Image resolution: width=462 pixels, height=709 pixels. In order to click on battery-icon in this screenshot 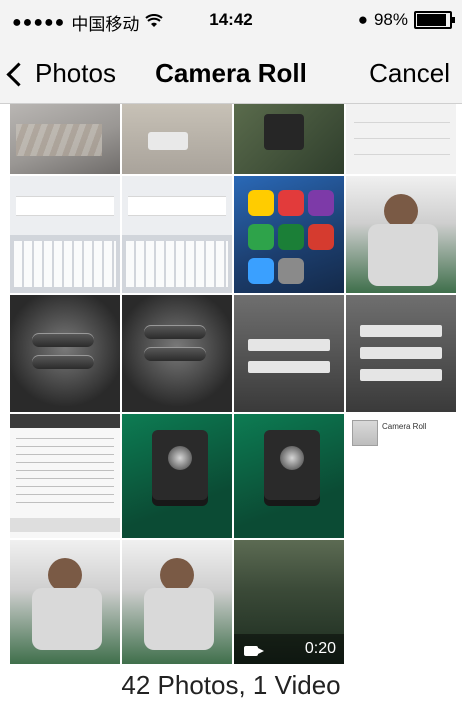, I will do `click(434, 20)`.